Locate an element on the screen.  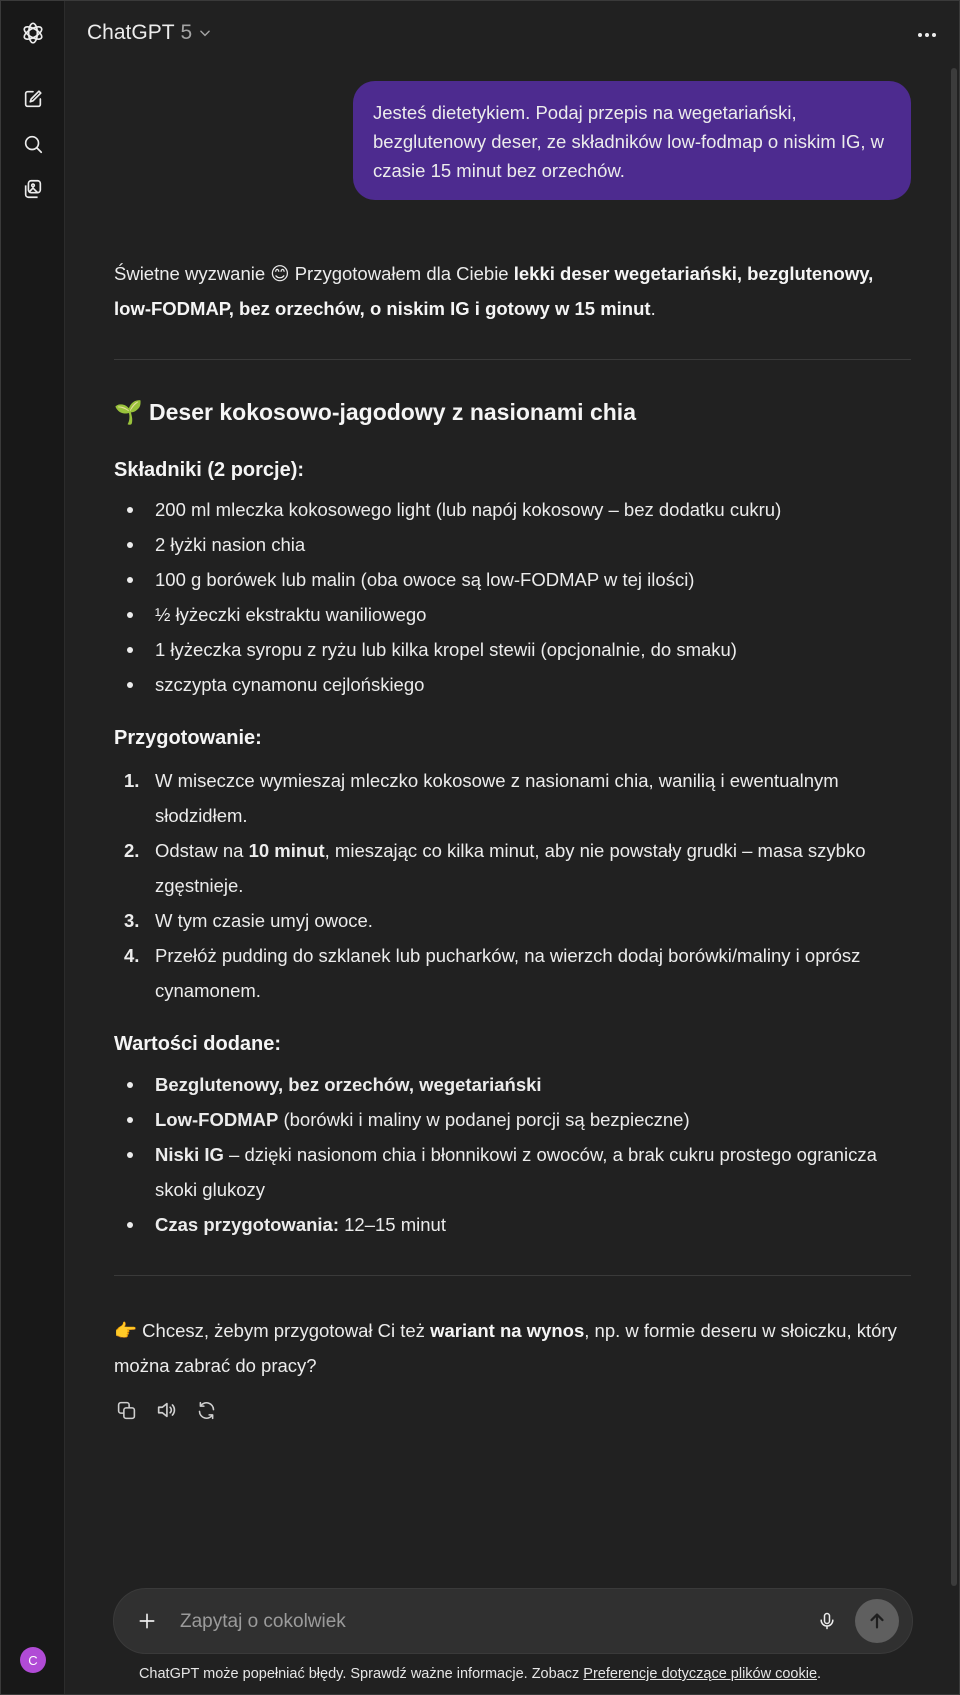
read-aloud-icon is located at coordinates (166, 1410).